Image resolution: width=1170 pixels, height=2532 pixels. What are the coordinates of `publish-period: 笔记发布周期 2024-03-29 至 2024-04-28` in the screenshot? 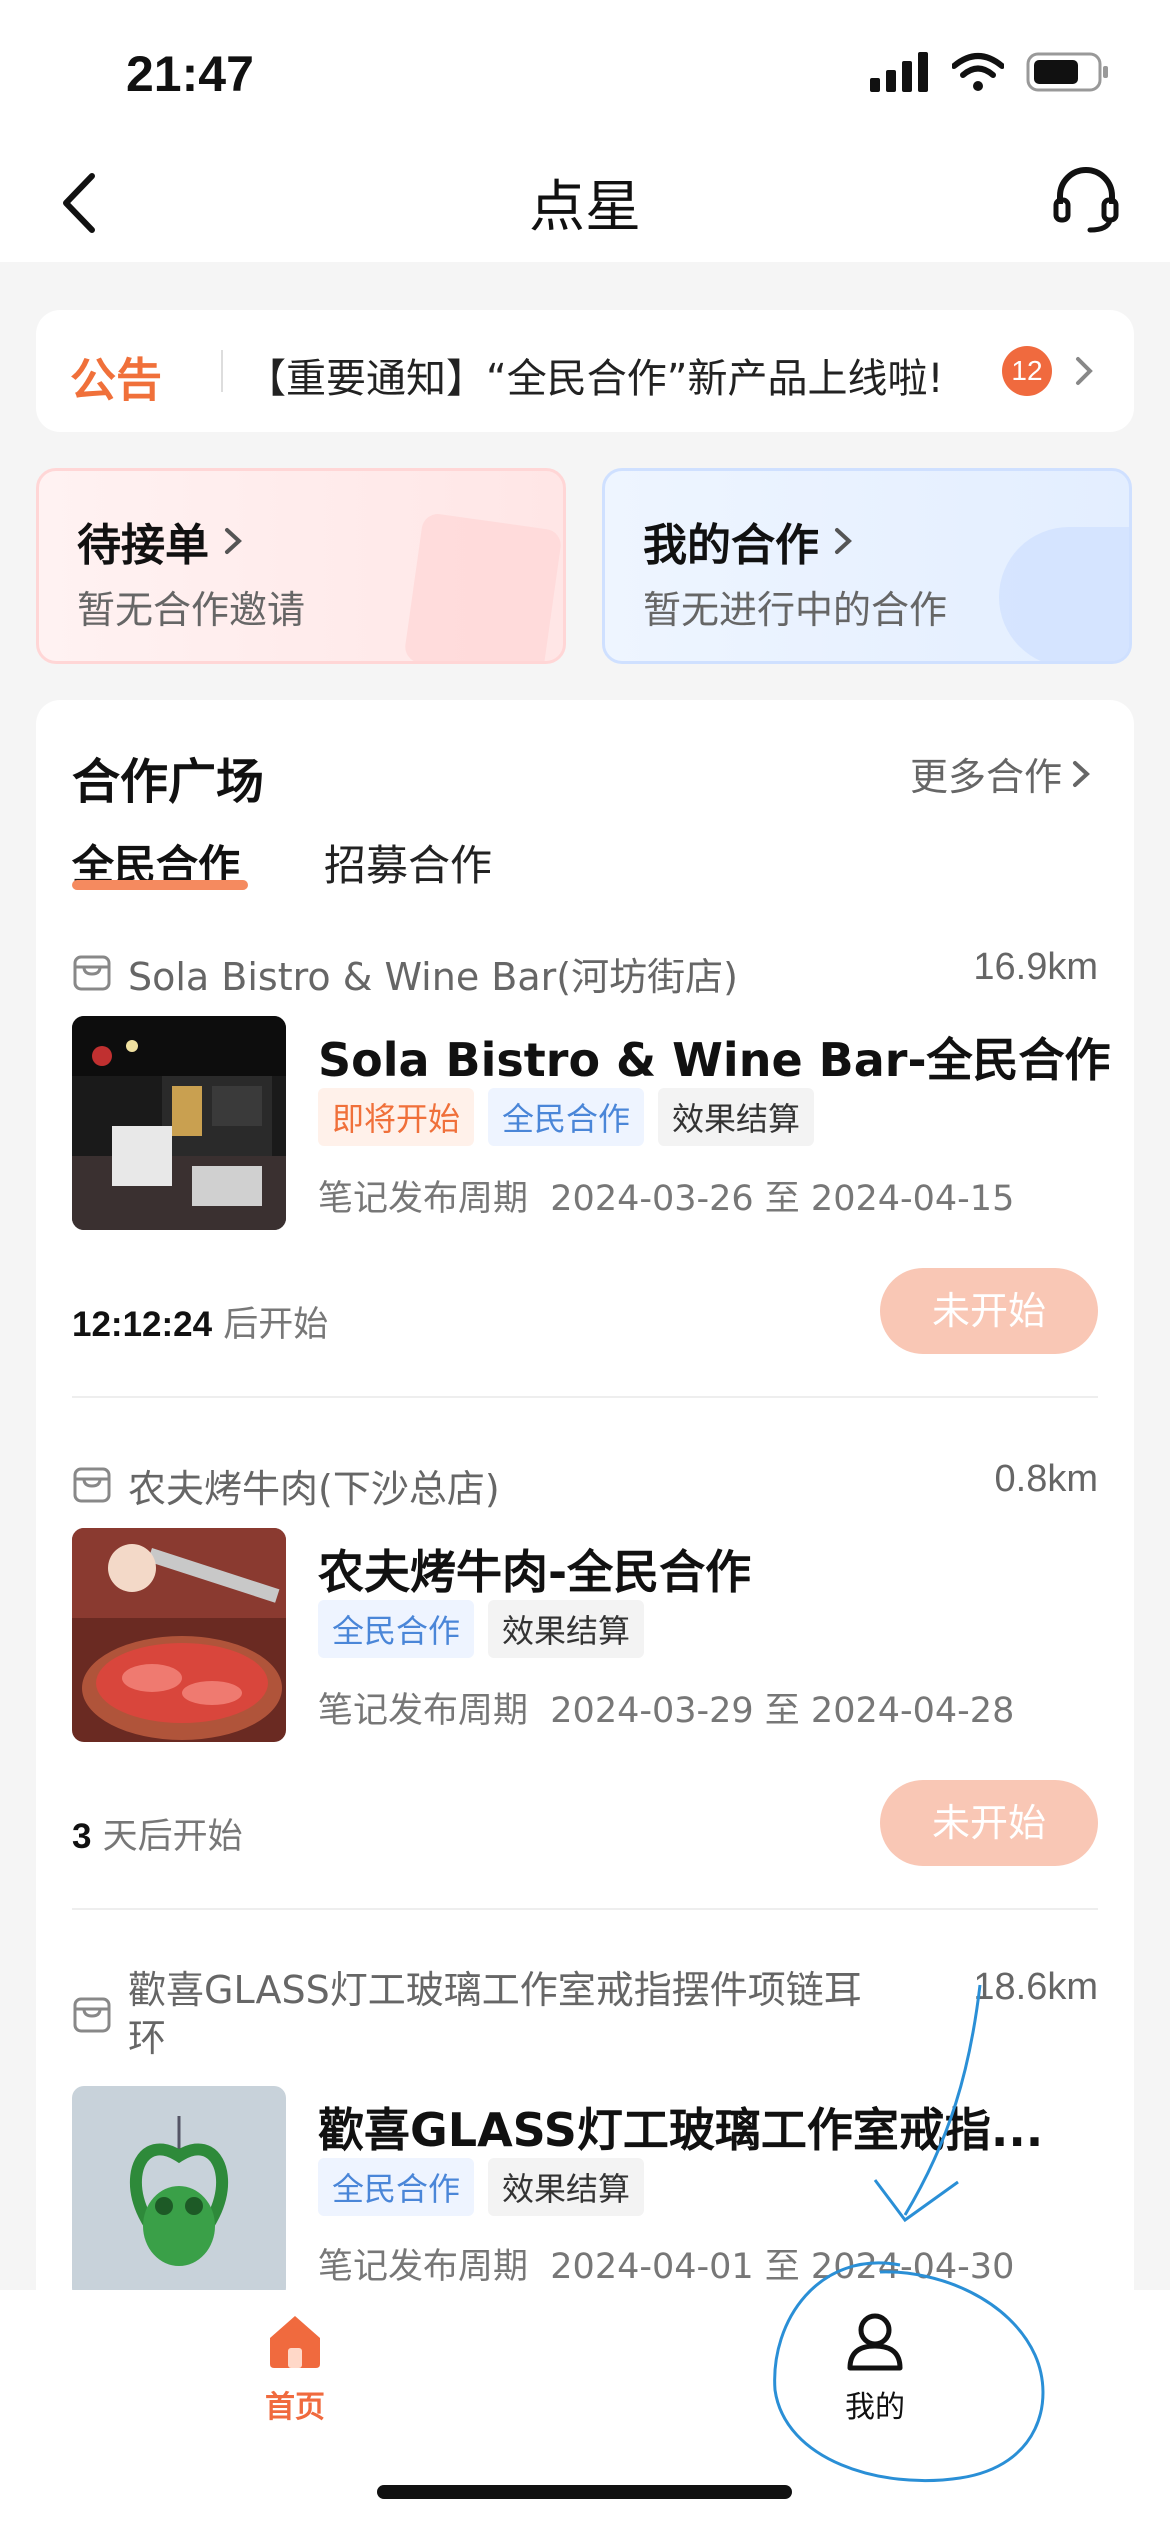 It's located at (666, 1707).